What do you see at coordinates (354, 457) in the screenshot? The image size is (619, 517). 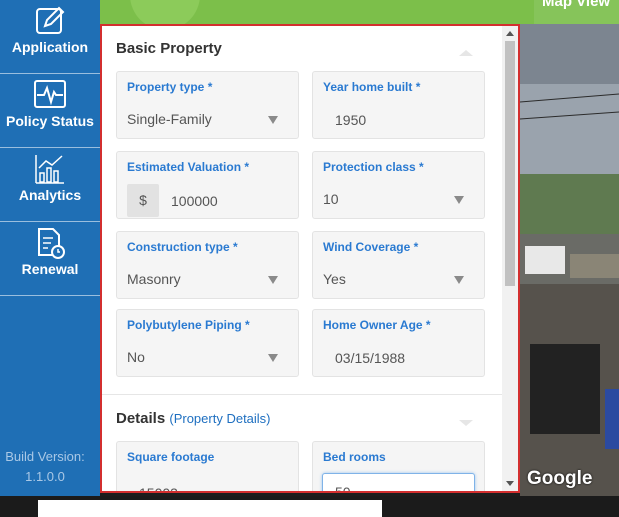 I see `field-label: Bed rooms` at bounding box center [354, 457].